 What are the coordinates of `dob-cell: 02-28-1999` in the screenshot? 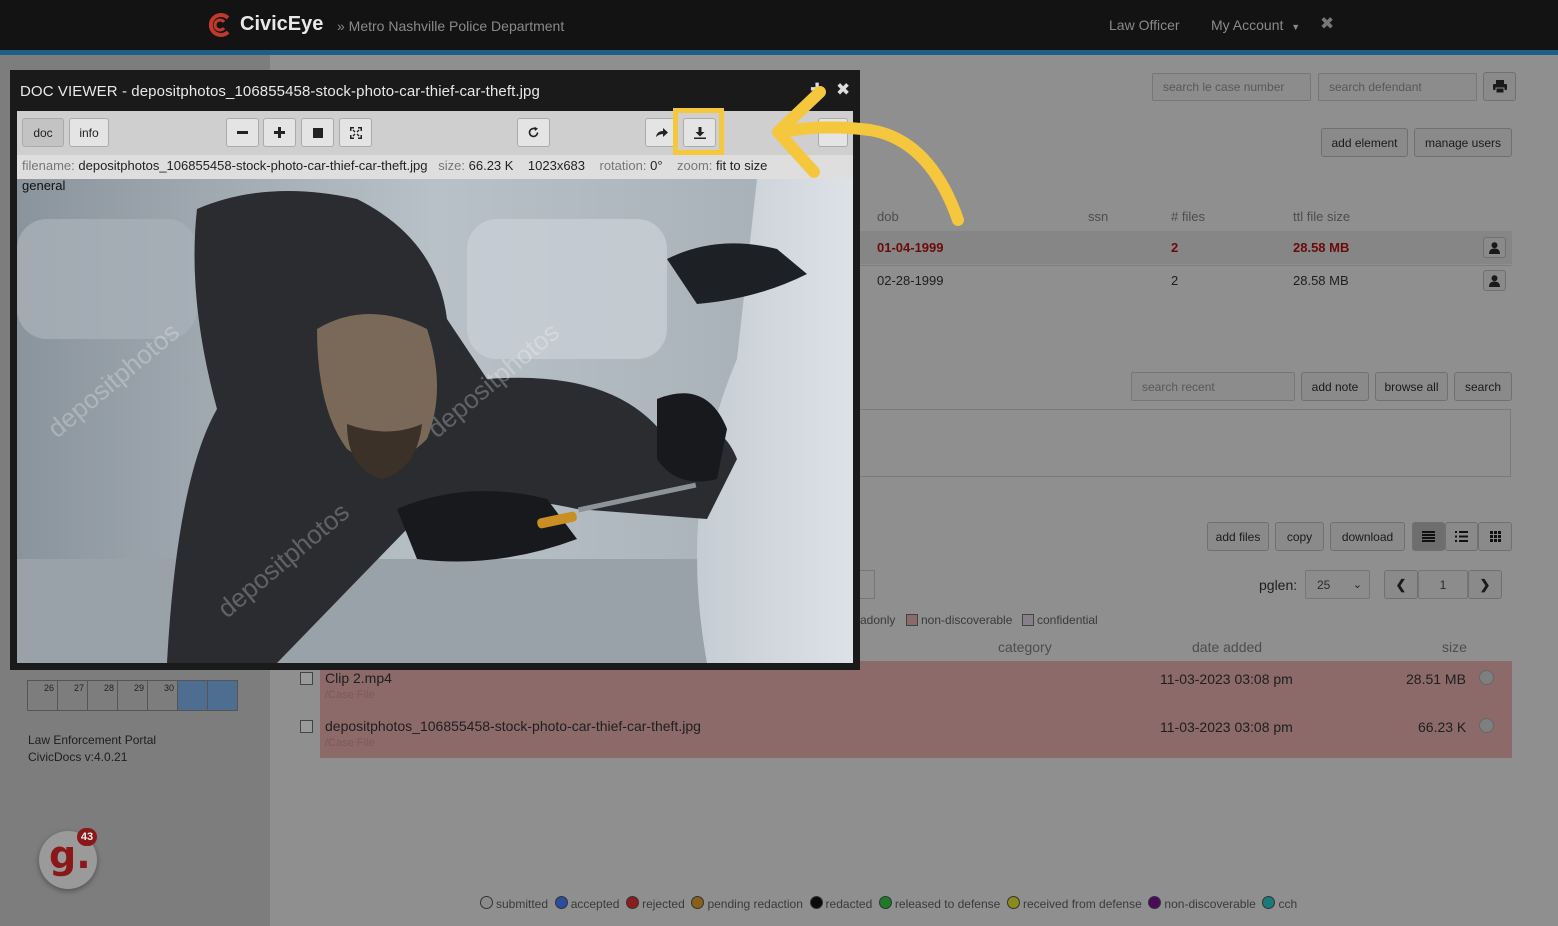 It's located at (910, 280).